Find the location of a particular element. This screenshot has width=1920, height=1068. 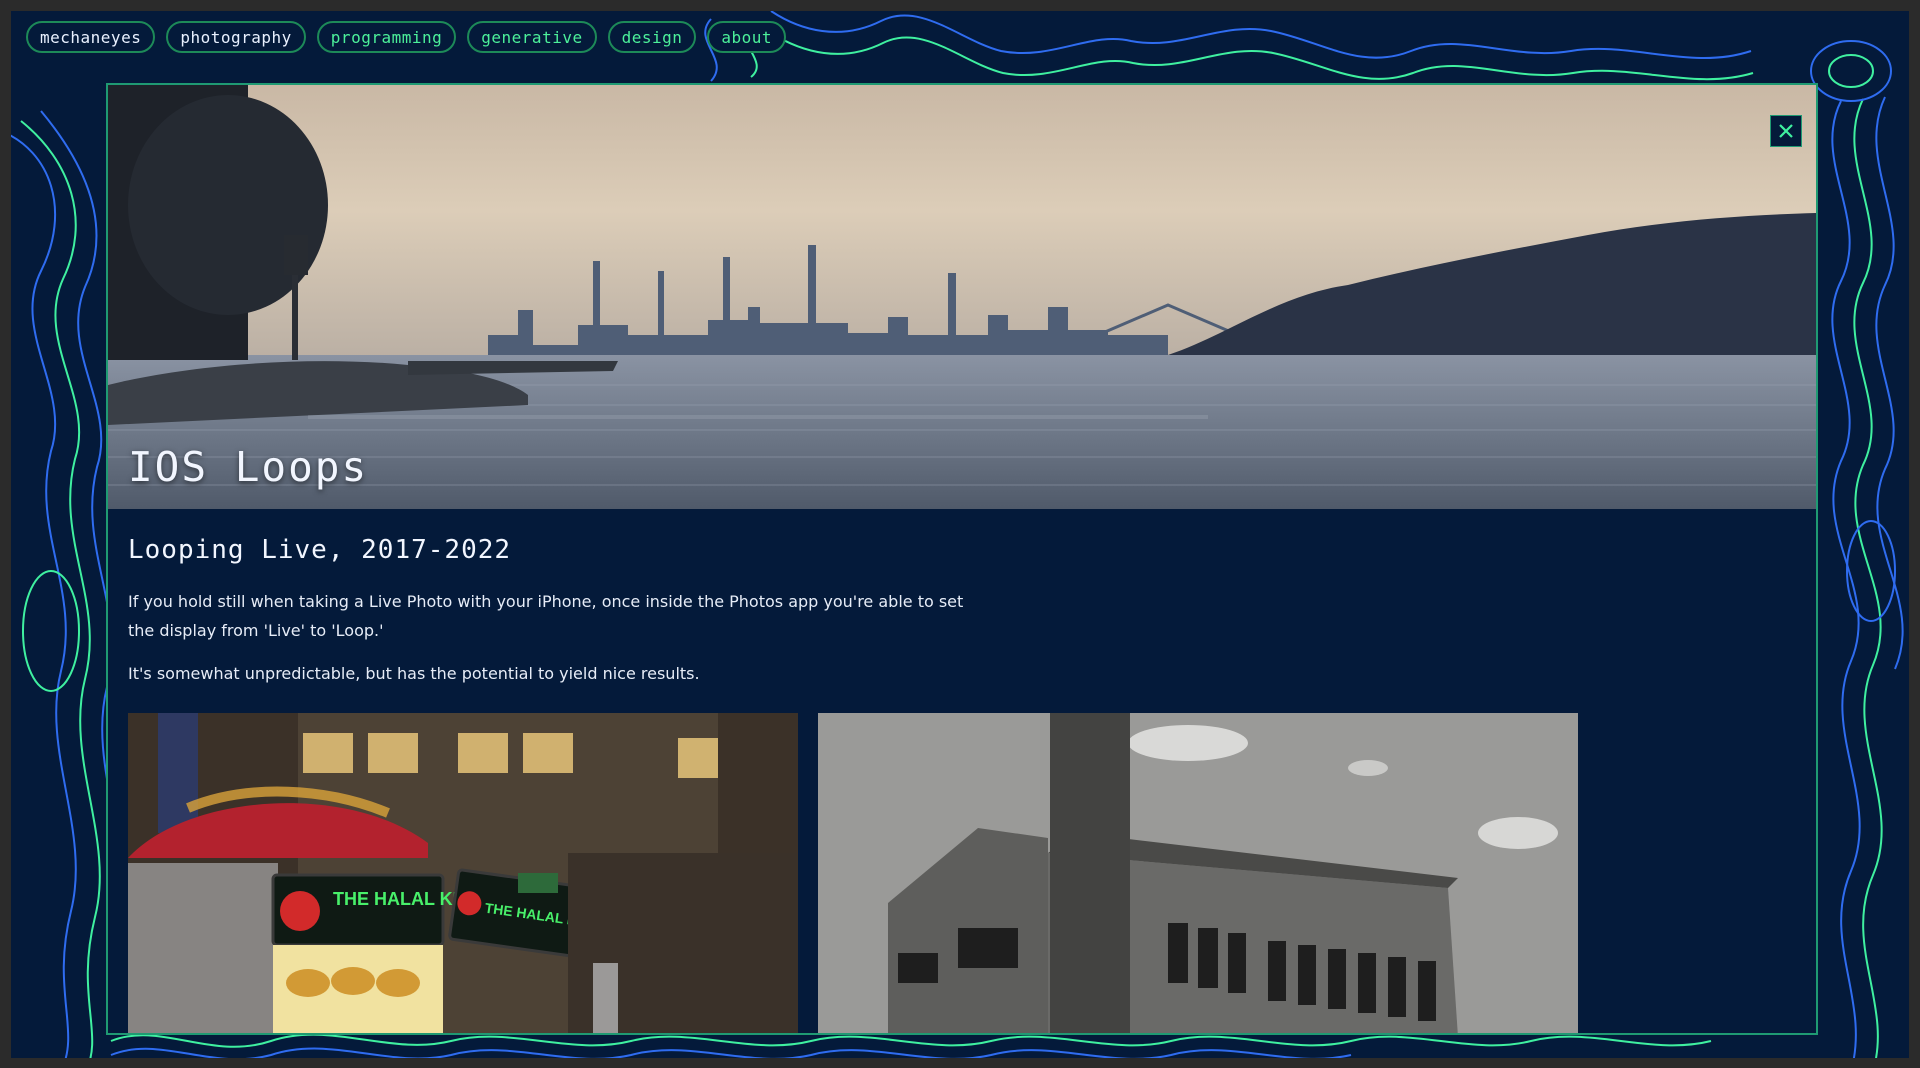

photo-halal-kitchen: THE HALAL KITCHEN THE HALAL KITCHEN is located at coordinates (463, 873).